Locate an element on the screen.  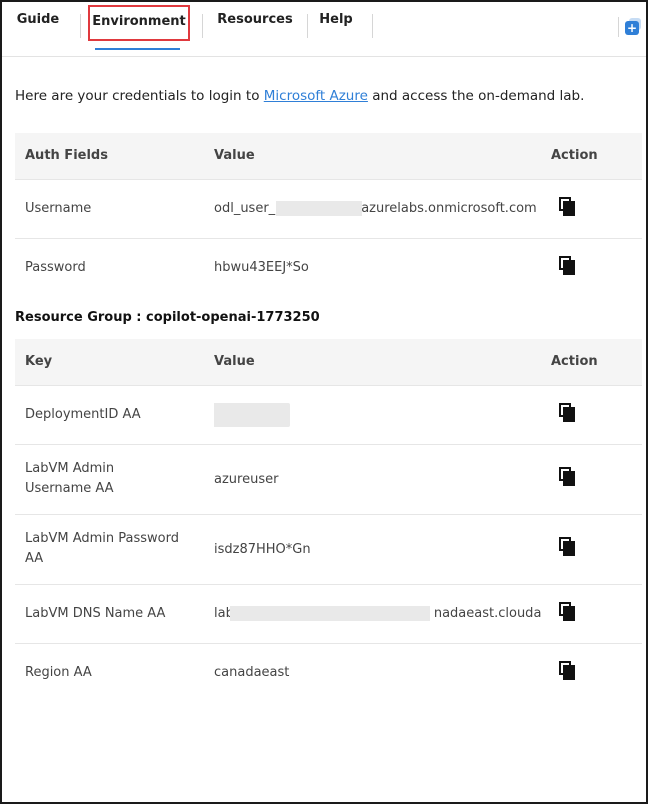
table-header: Key Value Action is located at coordinates (328, 362).